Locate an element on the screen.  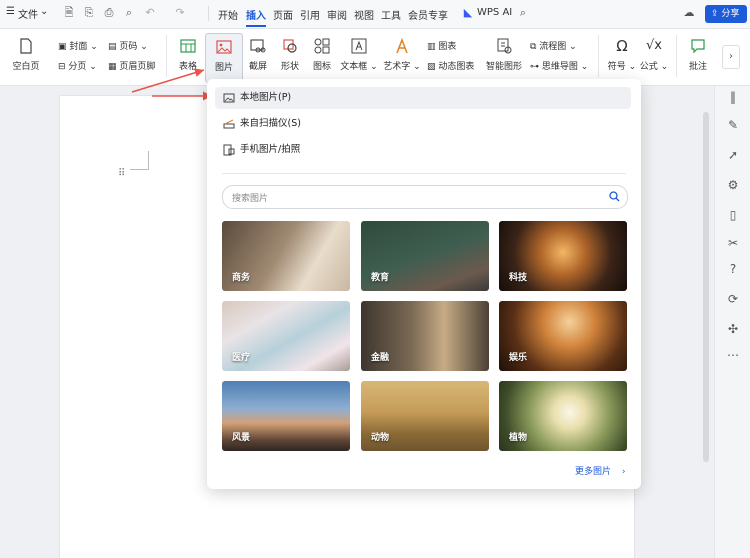
picture-search-input: 搜索图片 is located at coordinates (425, 197).